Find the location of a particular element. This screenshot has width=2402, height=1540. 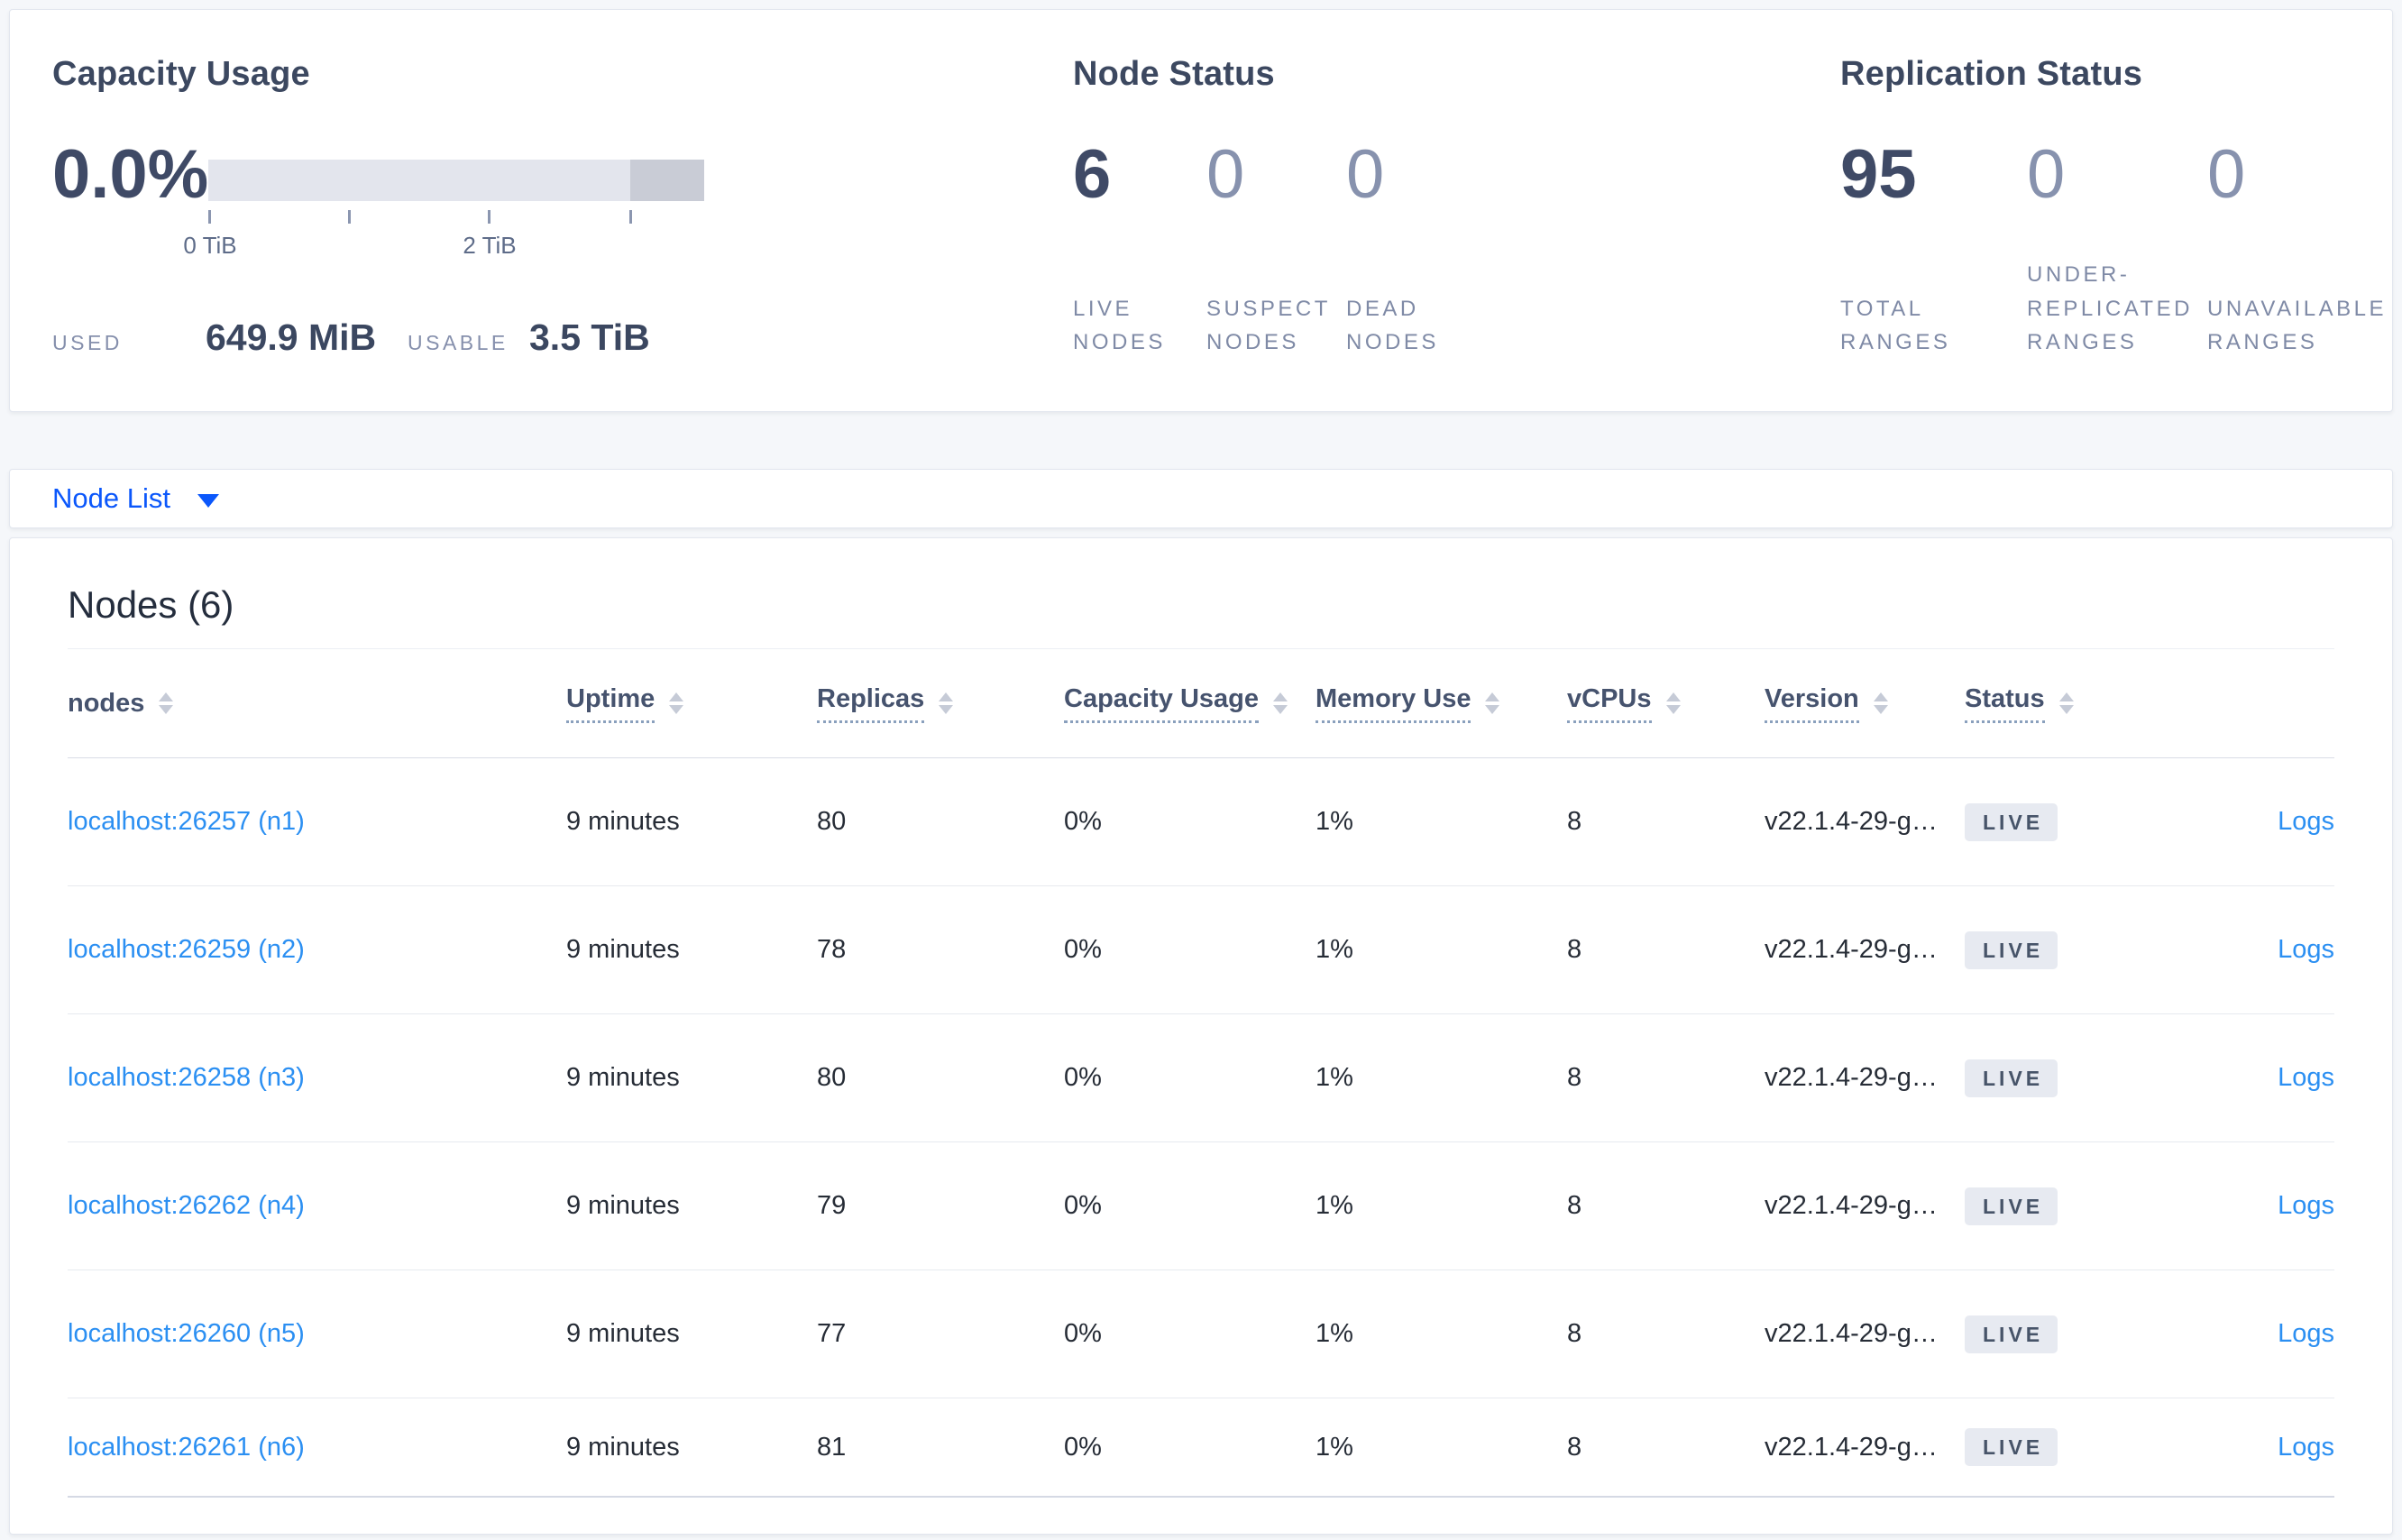

replicas-cell: 79 is located at coordinates (832, 1205).